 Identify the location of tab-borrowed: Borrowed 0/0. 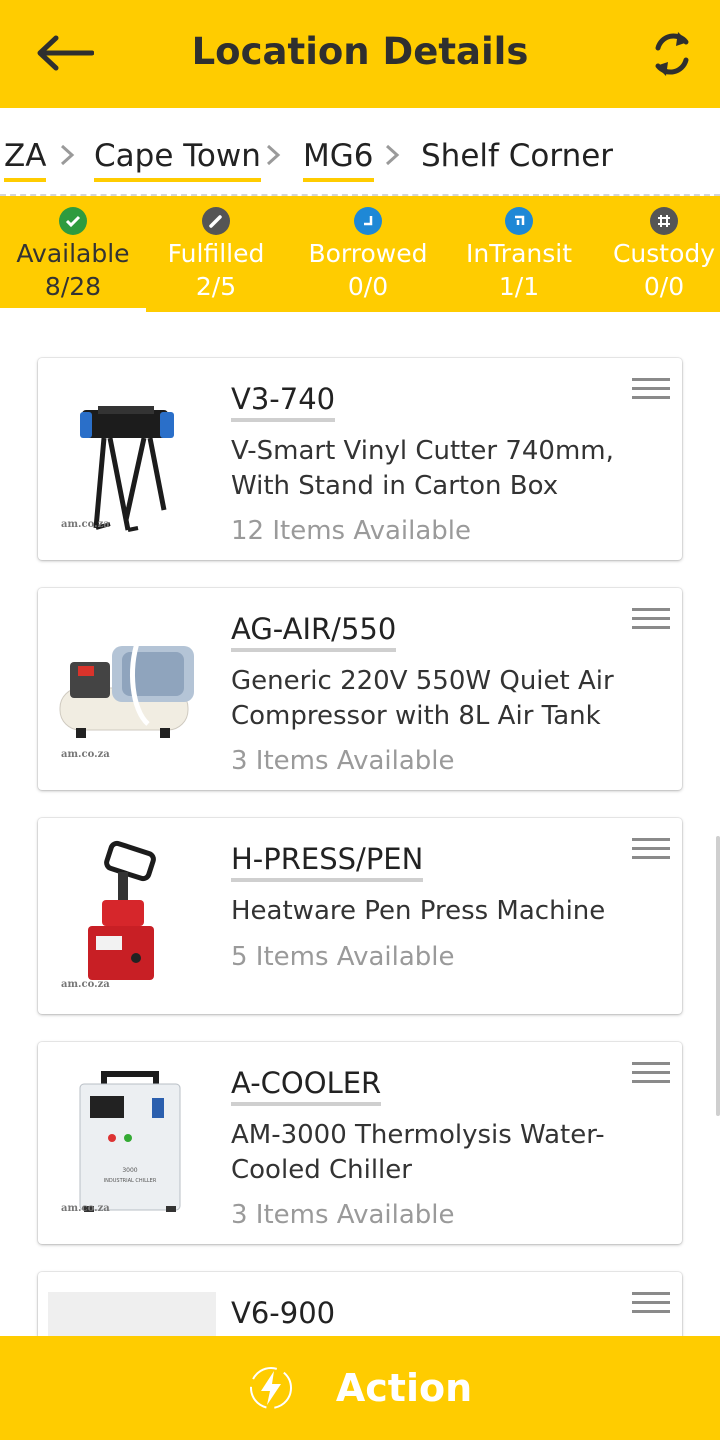
(368, 254).